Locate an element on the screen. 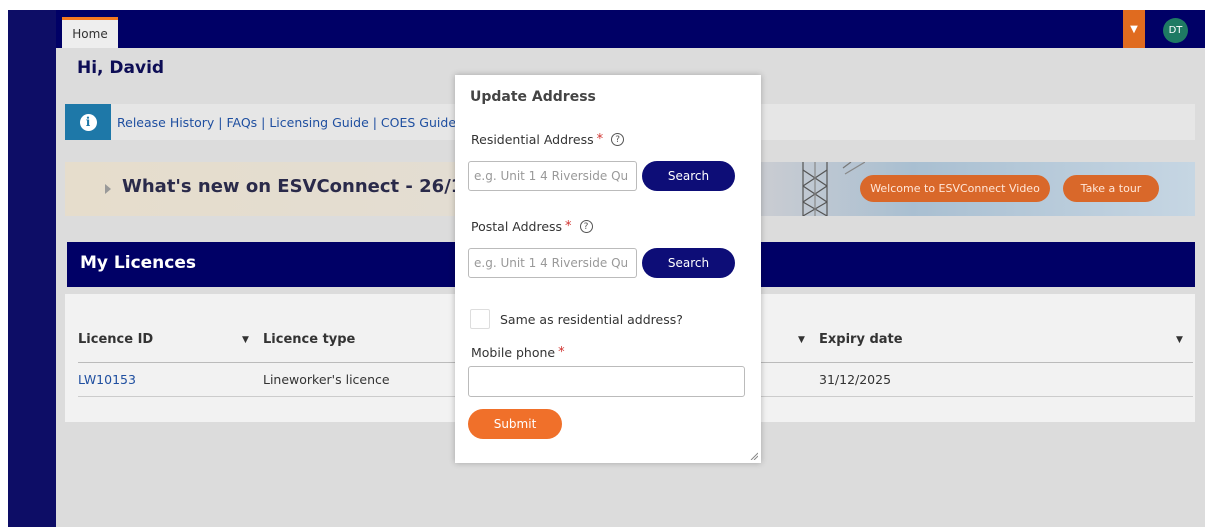 Image resolution: width=1205 pixels, height=527 pixels. submit-button: Submit is located at coordinates (515, 424).